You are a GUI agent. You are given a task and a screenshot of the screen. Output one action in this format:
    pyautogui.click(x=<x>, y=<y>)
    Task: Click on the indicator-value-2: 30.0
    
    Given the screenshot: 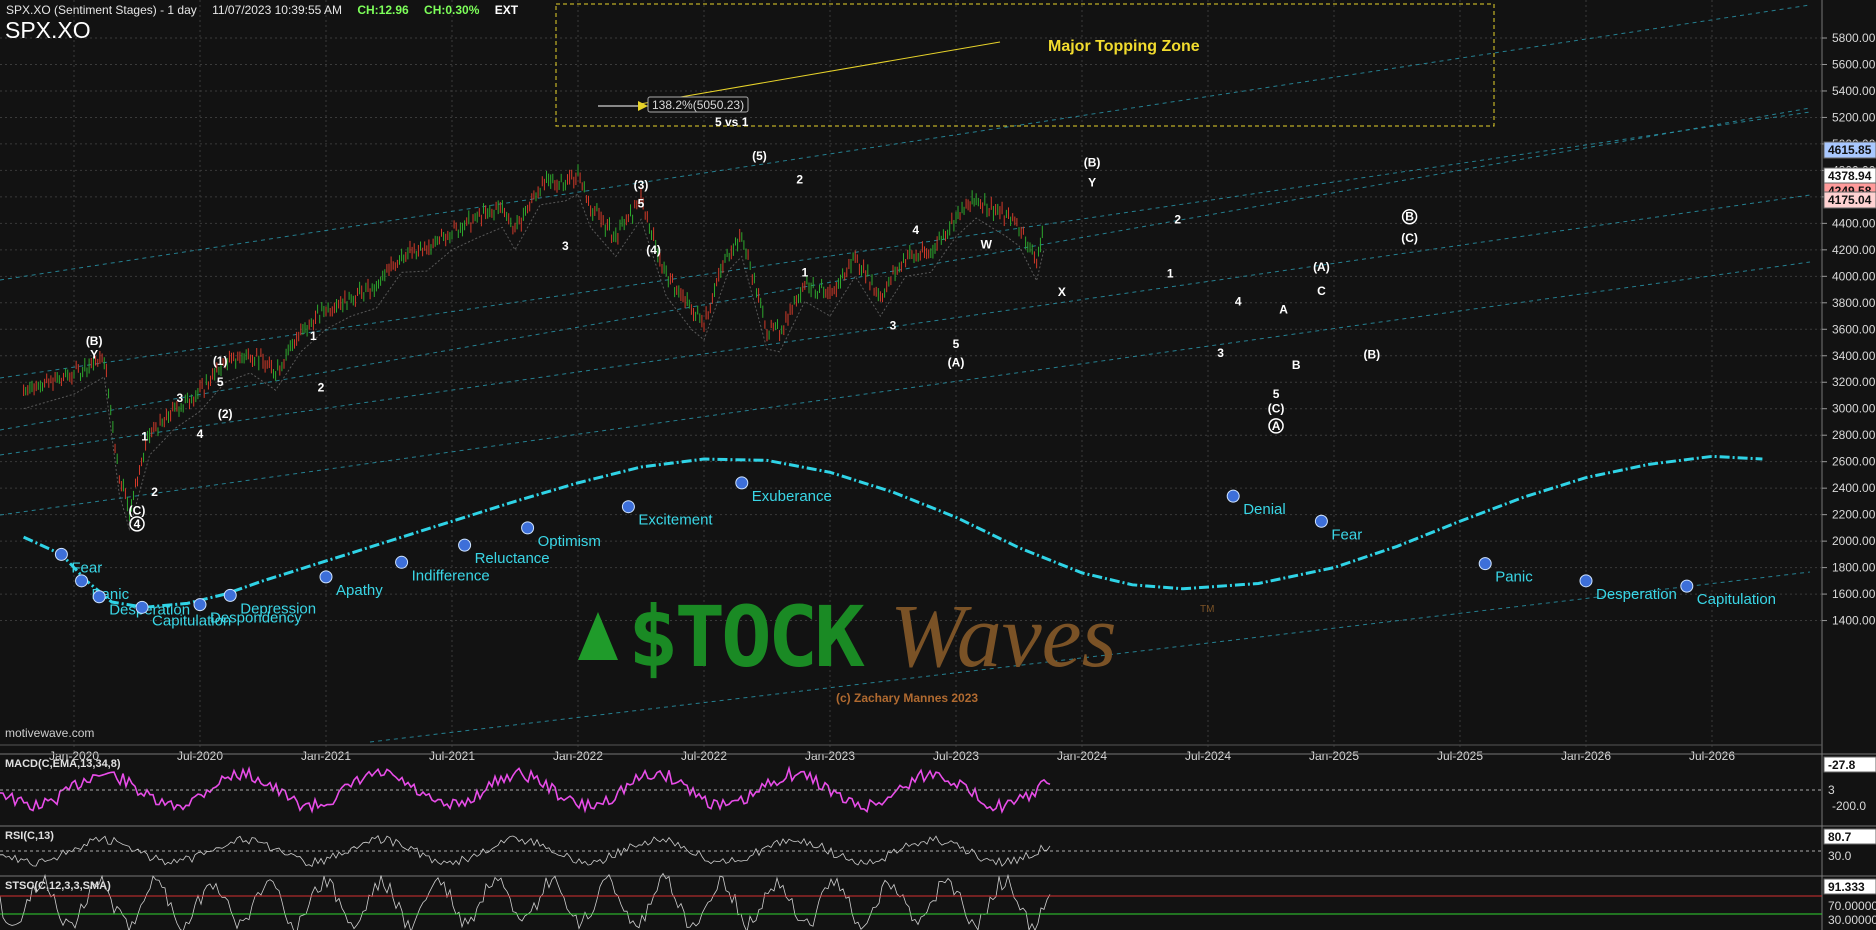 What is the action you would take?
    pyautogui.click(x=1840, y=856)
    